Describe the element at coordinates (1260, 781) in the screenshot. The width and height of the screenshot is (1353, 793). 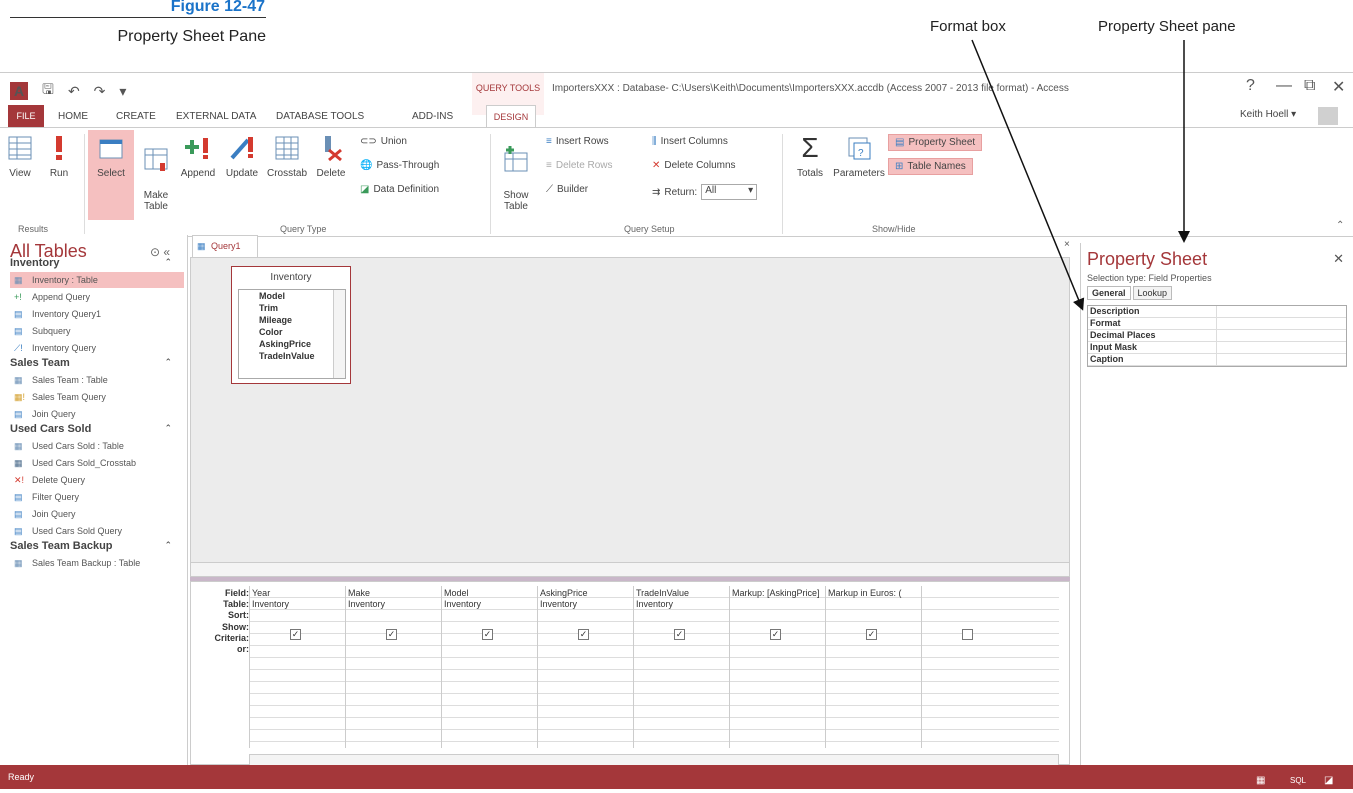
I see `datasheet-view-icon: ▦` at that location.